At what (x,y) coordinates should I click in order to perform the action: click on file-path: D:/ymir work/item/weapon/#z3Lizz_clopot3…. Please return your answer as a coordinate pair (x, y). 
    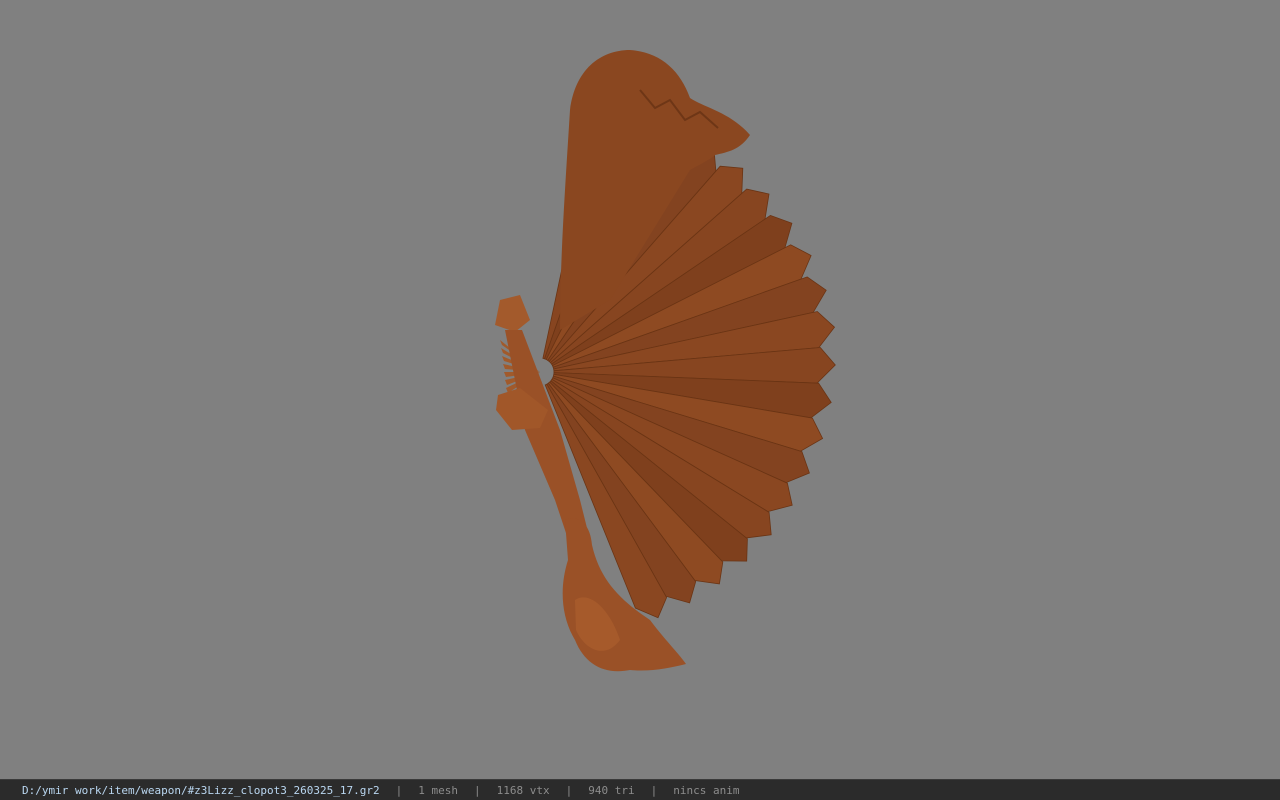
    Looking at the image, I should click on (201, 790).